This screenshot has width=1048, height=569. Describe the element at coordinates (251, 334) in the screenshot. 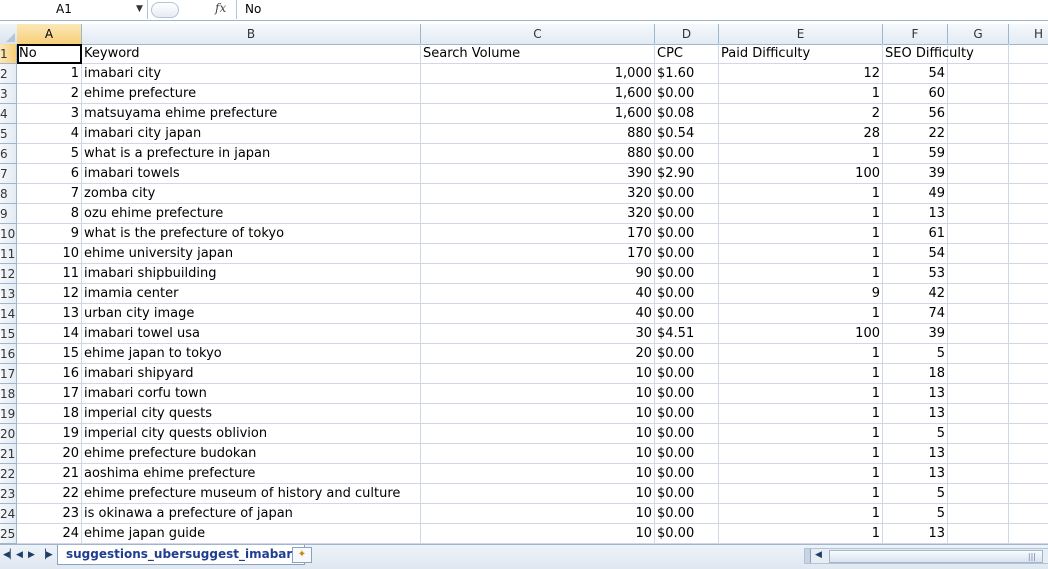

I see `table-cell: imabari towel usa` at that location.